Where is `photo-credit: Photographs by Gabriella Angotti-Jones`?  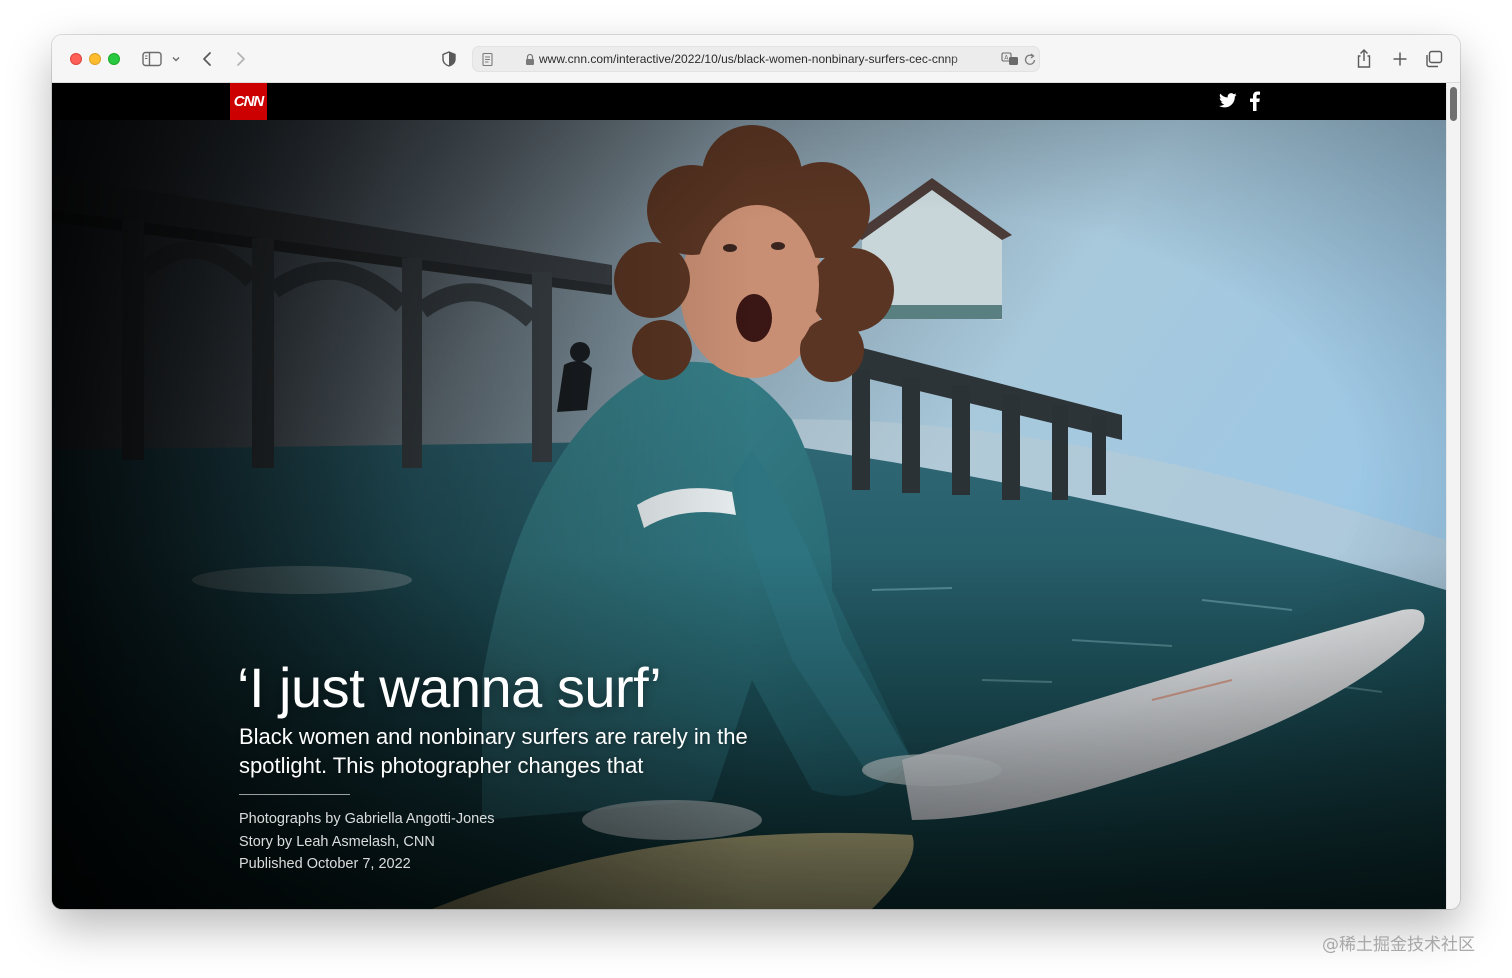
photo-credit: Photographs by Gabriella Angotti-Jones is located at coordinates (367, 819).